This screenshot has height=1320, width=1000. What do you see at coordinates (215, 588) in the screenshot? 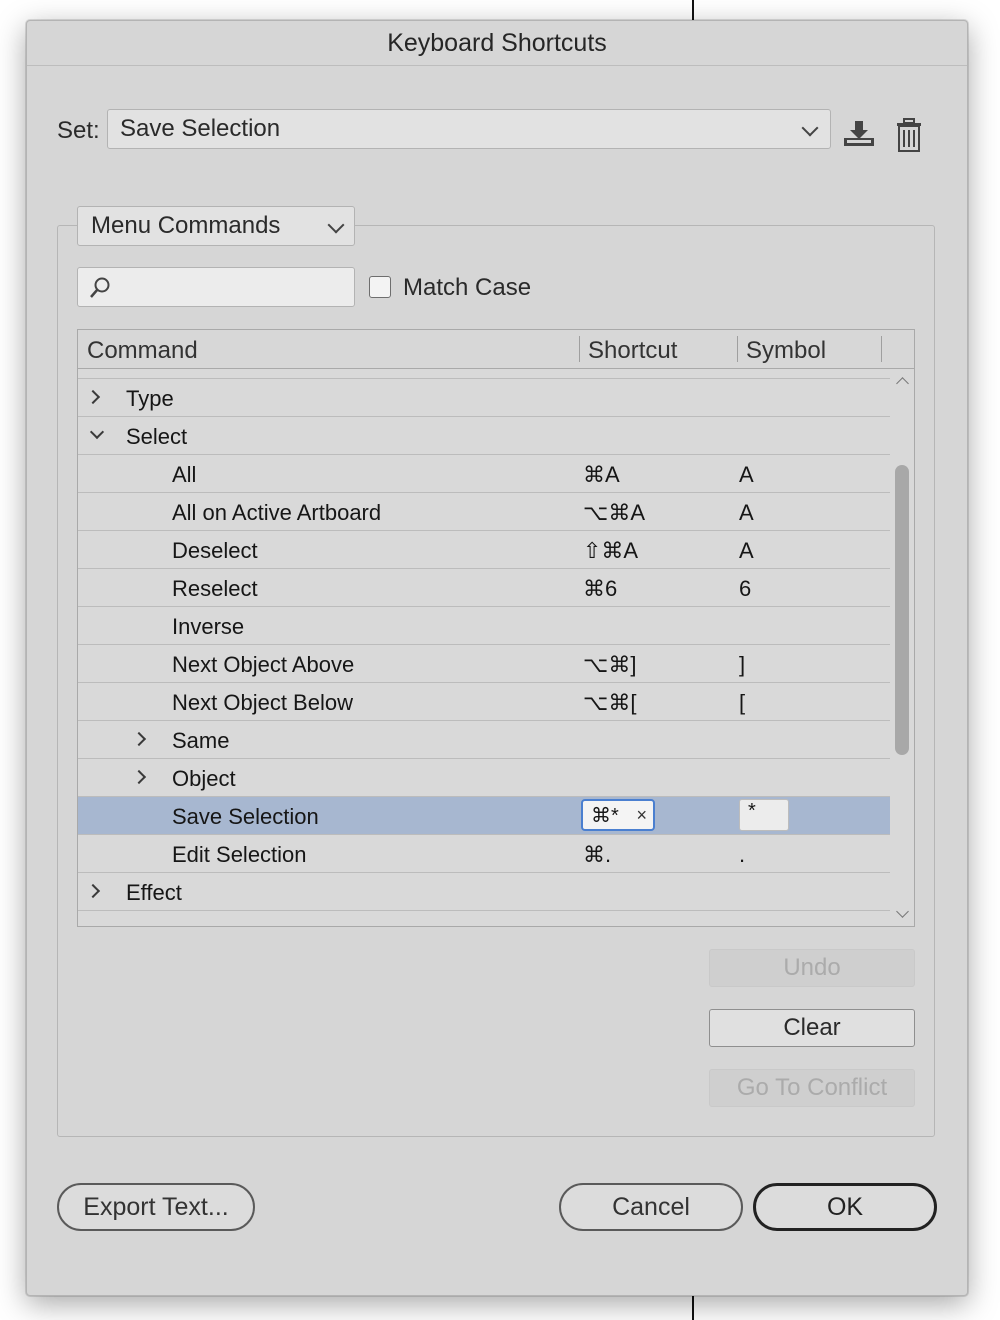
I see `command-name: Reselect` at bounding box center [215, 588].